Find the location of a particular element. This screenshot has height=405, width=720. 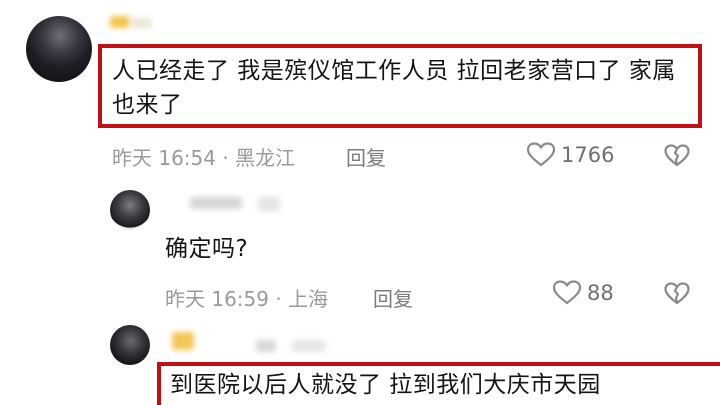

like-count: 1766 is located at coordinates (588, 154).